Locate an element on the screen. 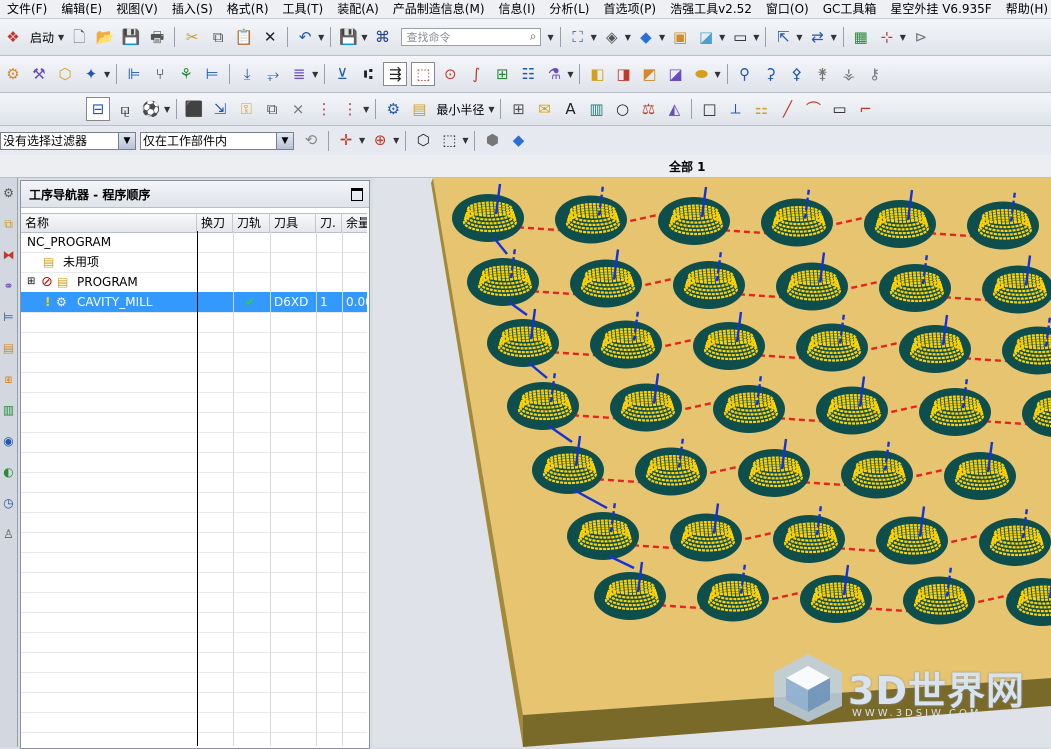  generate-toolpath-icon: ⤓ is located at coordinates (247, 74).